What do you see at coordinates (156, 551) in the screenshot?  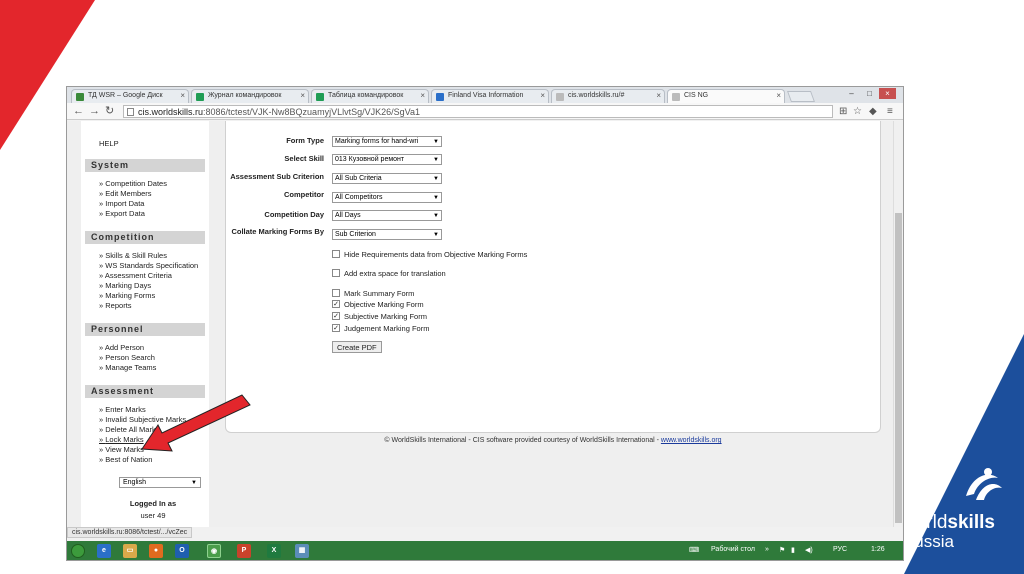 I see `firefox-icon: ●` at bounding box center [156, 551].